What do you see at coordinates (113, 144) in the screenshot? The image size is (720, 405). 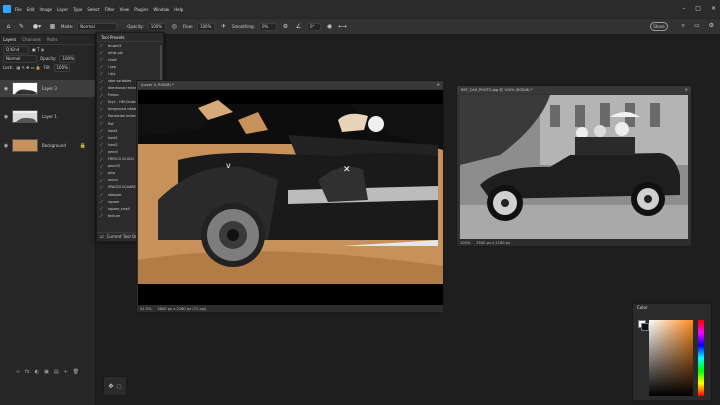 I see `tool-preset-label: hard2` at bounding box center [113, 144].